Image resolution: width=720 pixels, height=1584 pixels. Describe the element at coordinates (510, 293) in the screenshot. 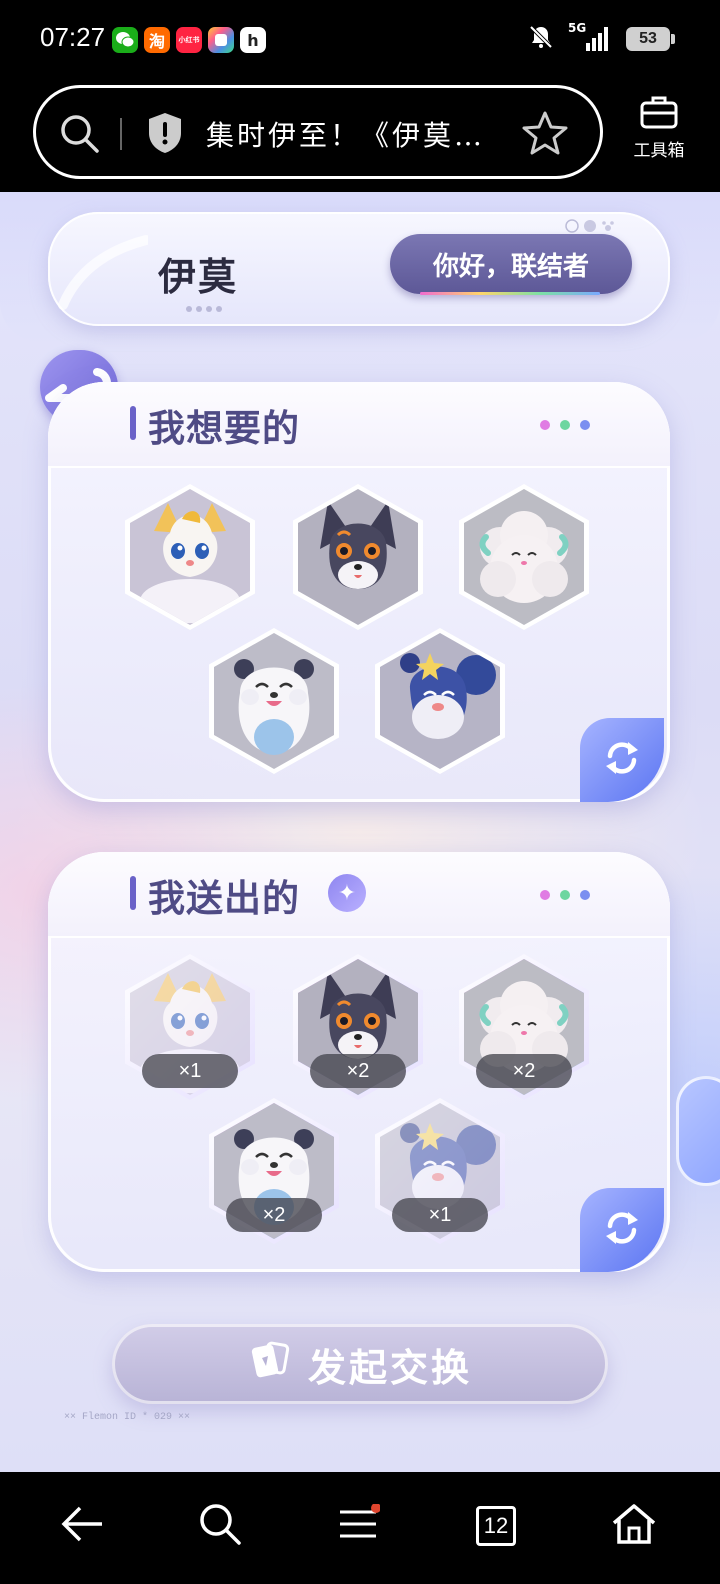

I see `greeting-underline` at that location.